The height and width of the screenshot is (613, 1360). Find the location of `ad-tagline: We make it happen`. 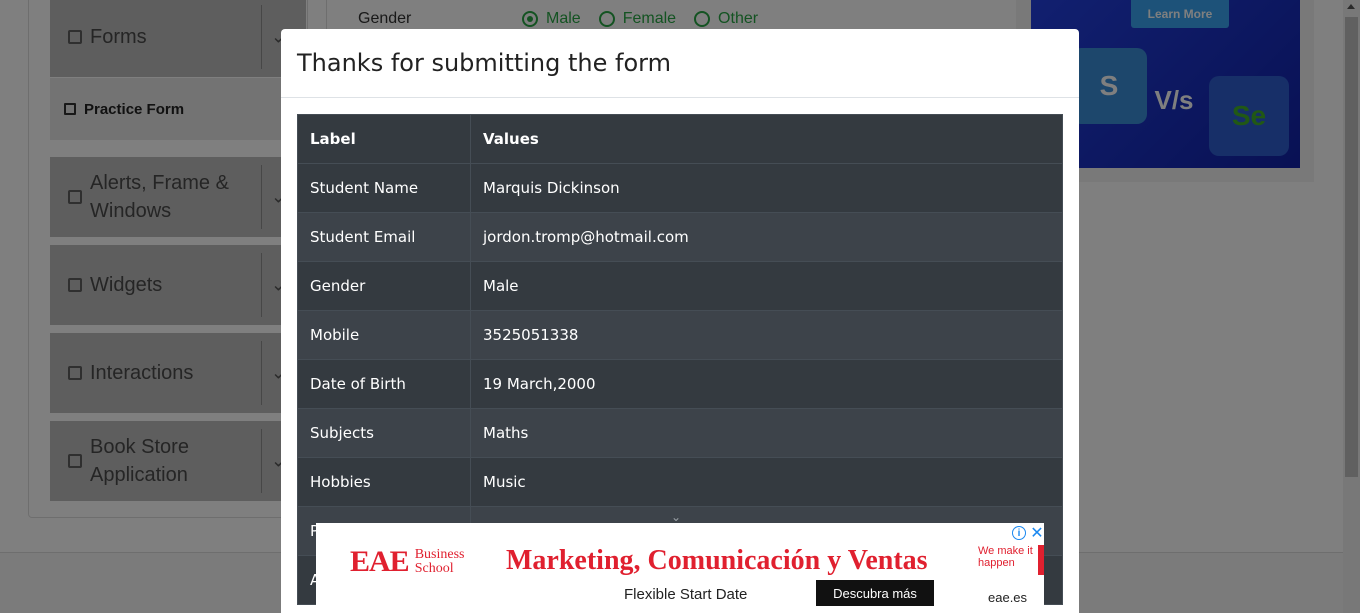

ad-tagline: We make it happen is located at coordinates (1010, 560).